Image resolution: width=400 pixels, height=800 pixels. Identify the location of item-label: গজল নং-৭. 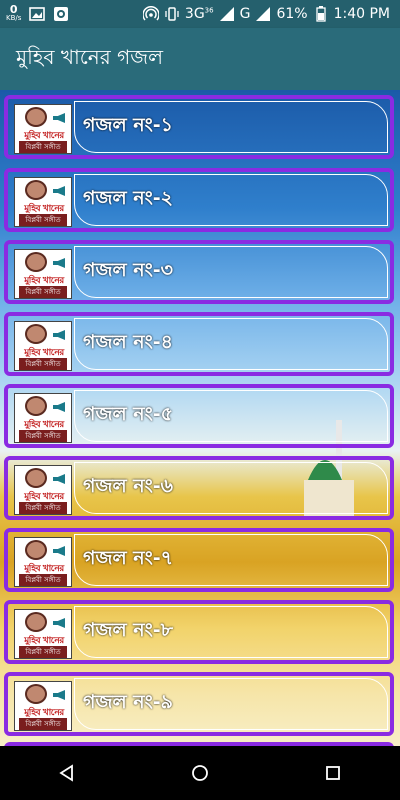
(128, 558).